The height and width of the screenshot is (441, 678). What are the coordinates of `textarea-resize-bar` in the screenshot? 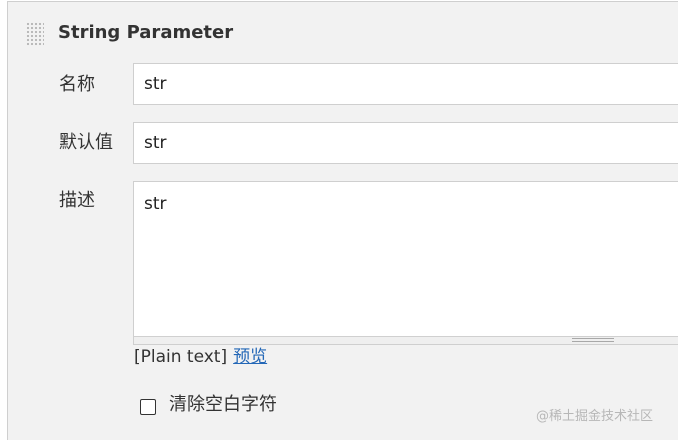 It's located at (406, 340).